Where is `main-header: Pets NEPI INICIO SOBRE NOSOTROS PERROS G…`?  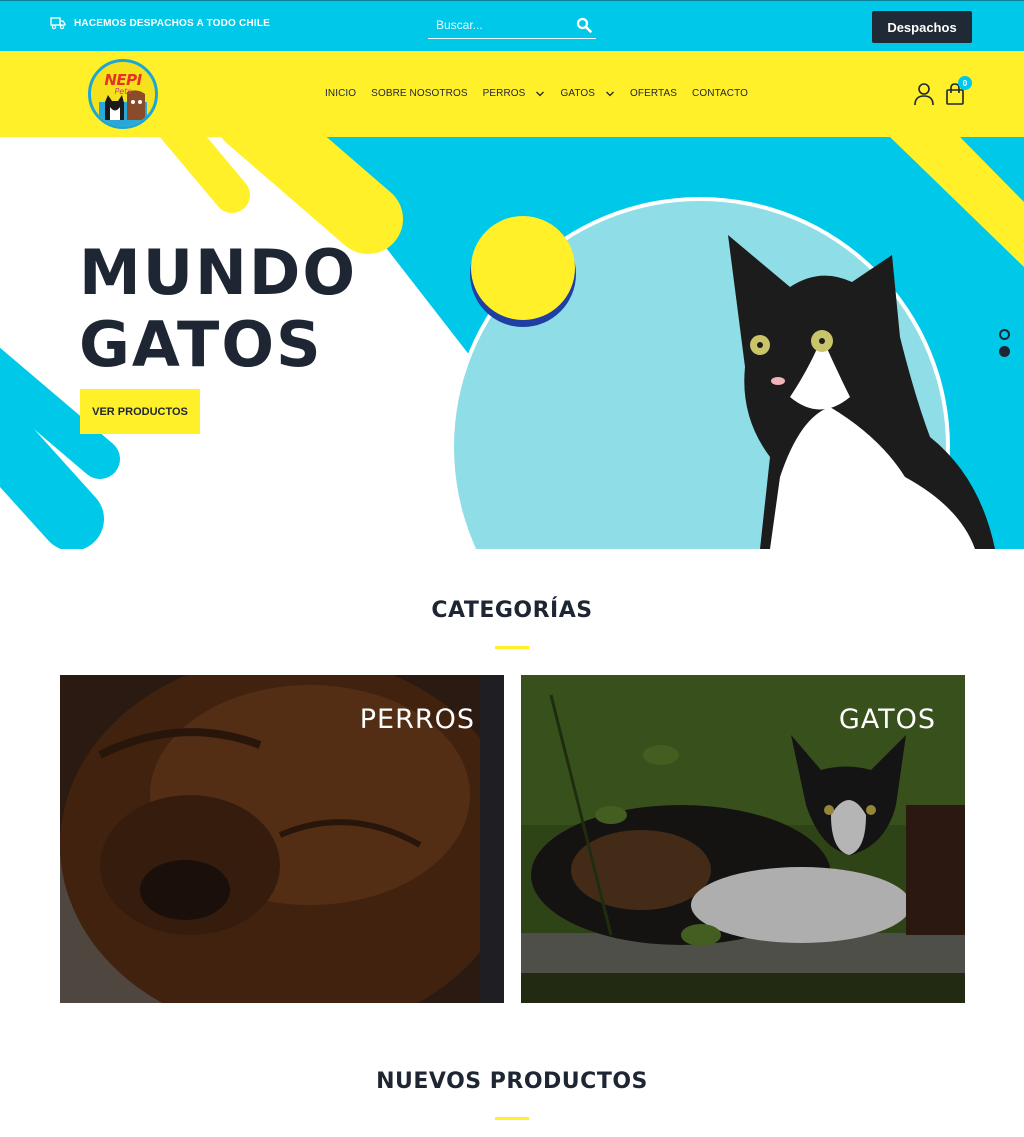
main-header: Pets NEPI INICIO SOBRE NOSOTROS PERROS G… is located at coordinates (512, 94).